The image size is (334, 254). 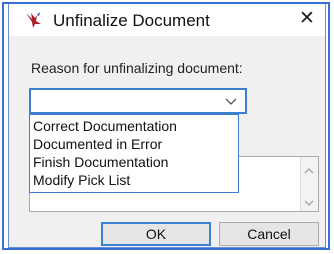 What do you see at coordinates (134, 126) in the screenshot?
I see `option-correct-documentation: Correct Documentation` at bounding box center [134, 126].